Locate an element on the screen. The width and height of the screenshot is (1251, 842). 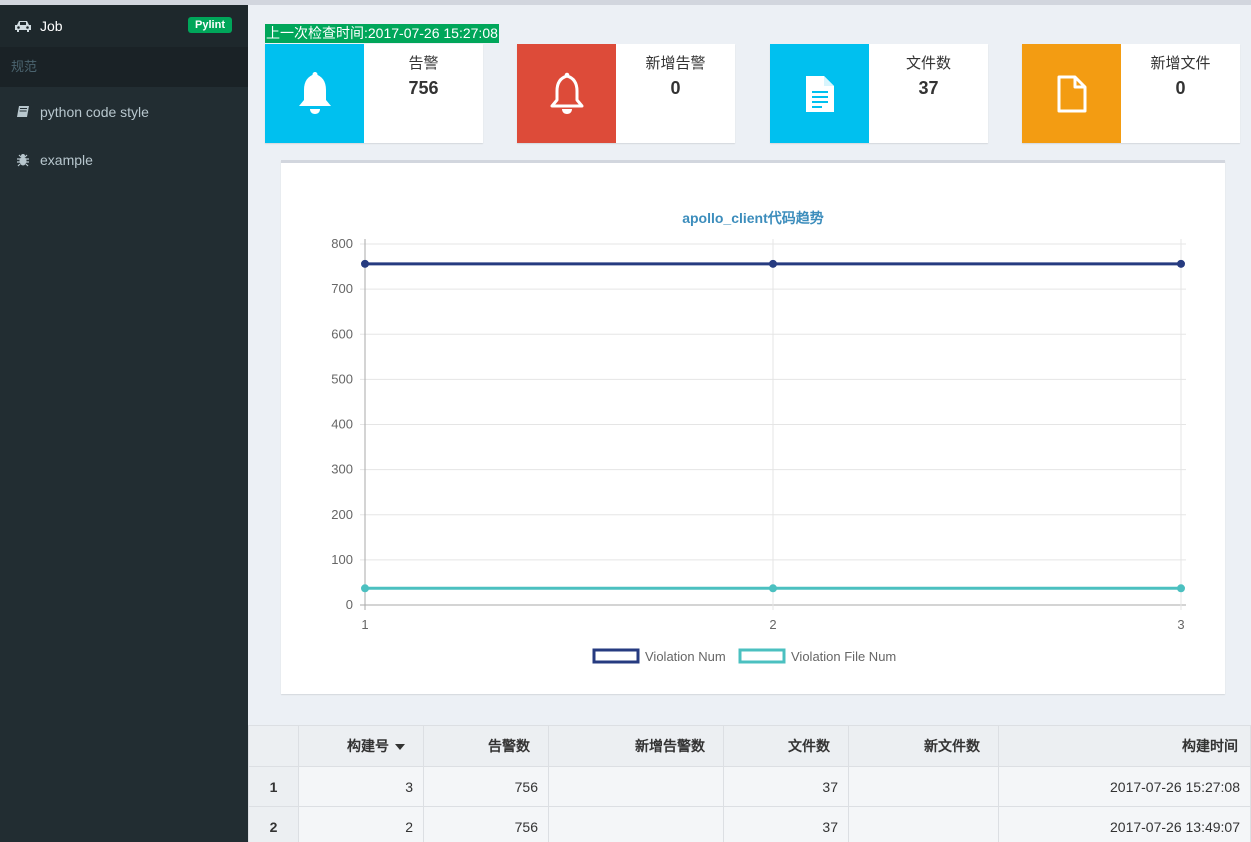
y-tick-label: 300 is located at coordinates (342, 469).